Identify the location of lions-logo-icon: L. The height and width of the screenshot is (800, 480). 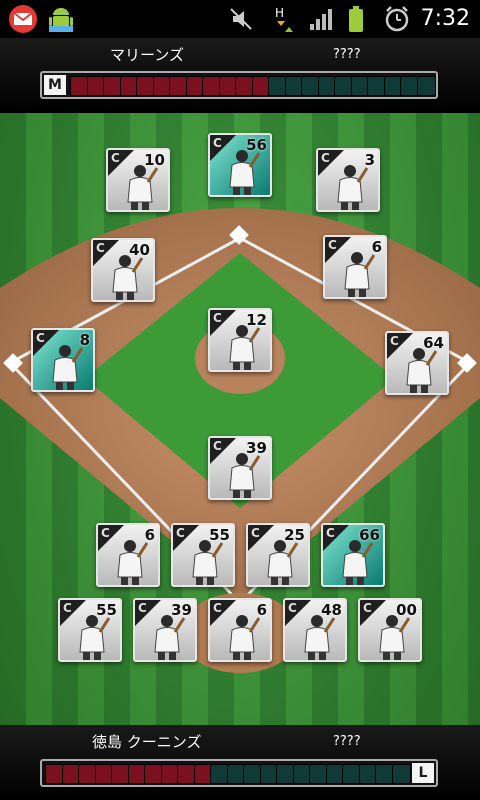
(423, 773).